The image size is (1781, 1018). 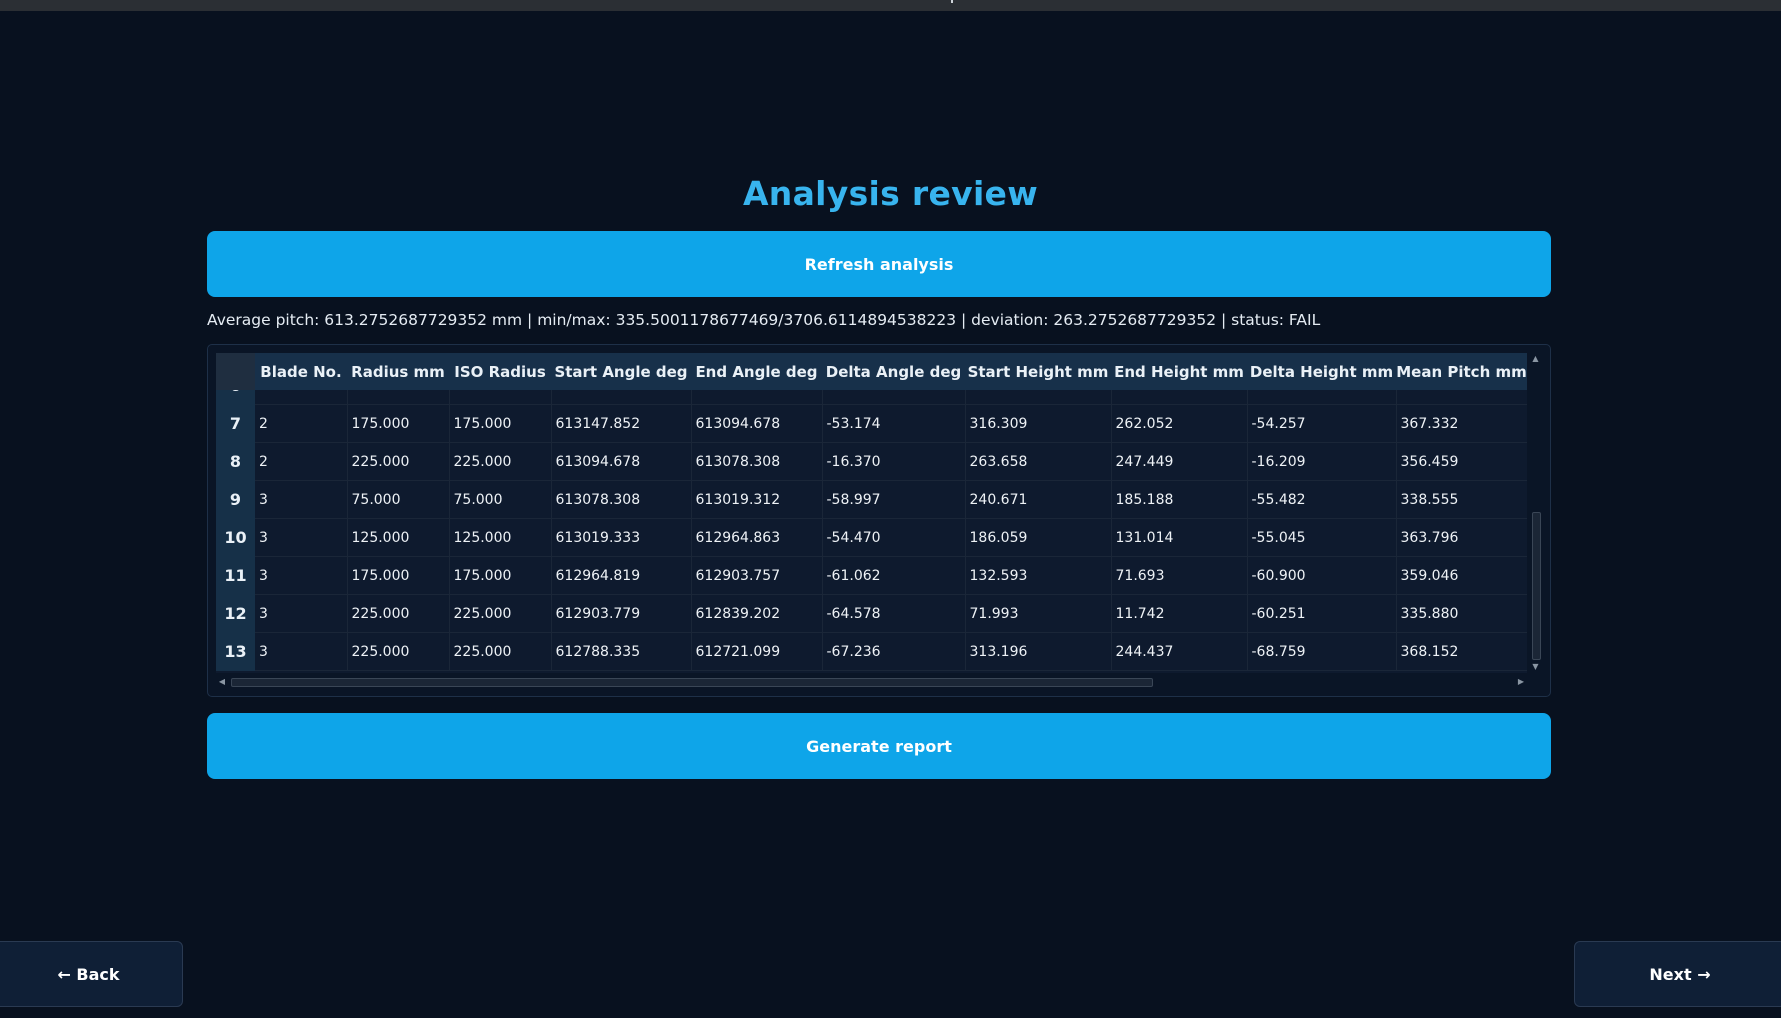 I want to click on table-cell: 247.449, so click(x=1179, y=461).